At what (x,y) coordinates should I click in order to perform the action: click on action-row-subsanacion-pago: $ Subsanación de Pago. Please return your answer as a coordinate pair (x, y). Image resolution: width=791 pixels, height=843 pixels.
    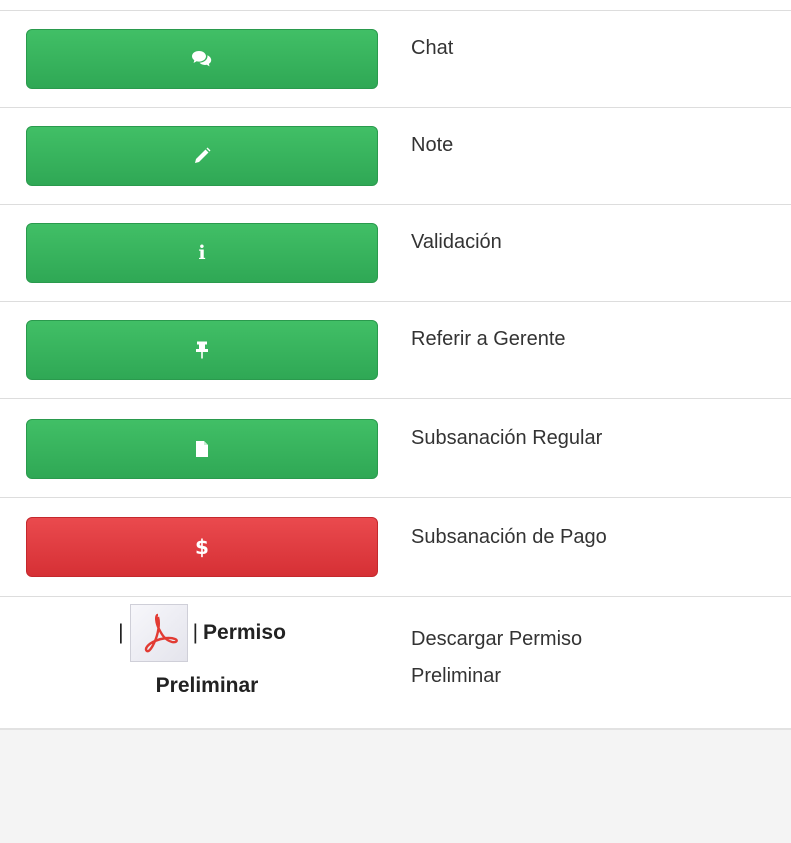
    Looking at the image, I should click on (395, 546).